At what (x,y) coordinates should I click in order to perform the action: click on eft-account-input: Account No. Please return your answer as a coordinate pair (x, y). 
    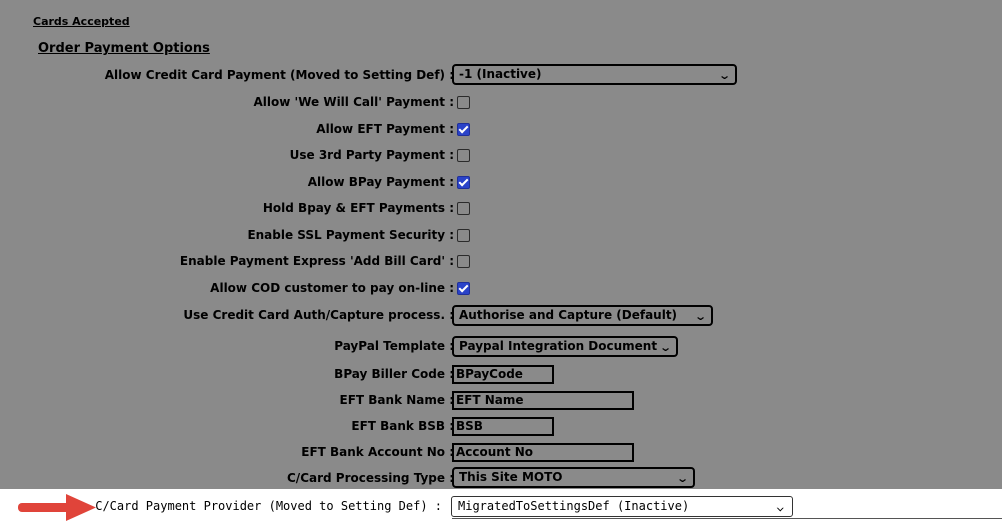
    Looking at the image, I should click on (543, 452).